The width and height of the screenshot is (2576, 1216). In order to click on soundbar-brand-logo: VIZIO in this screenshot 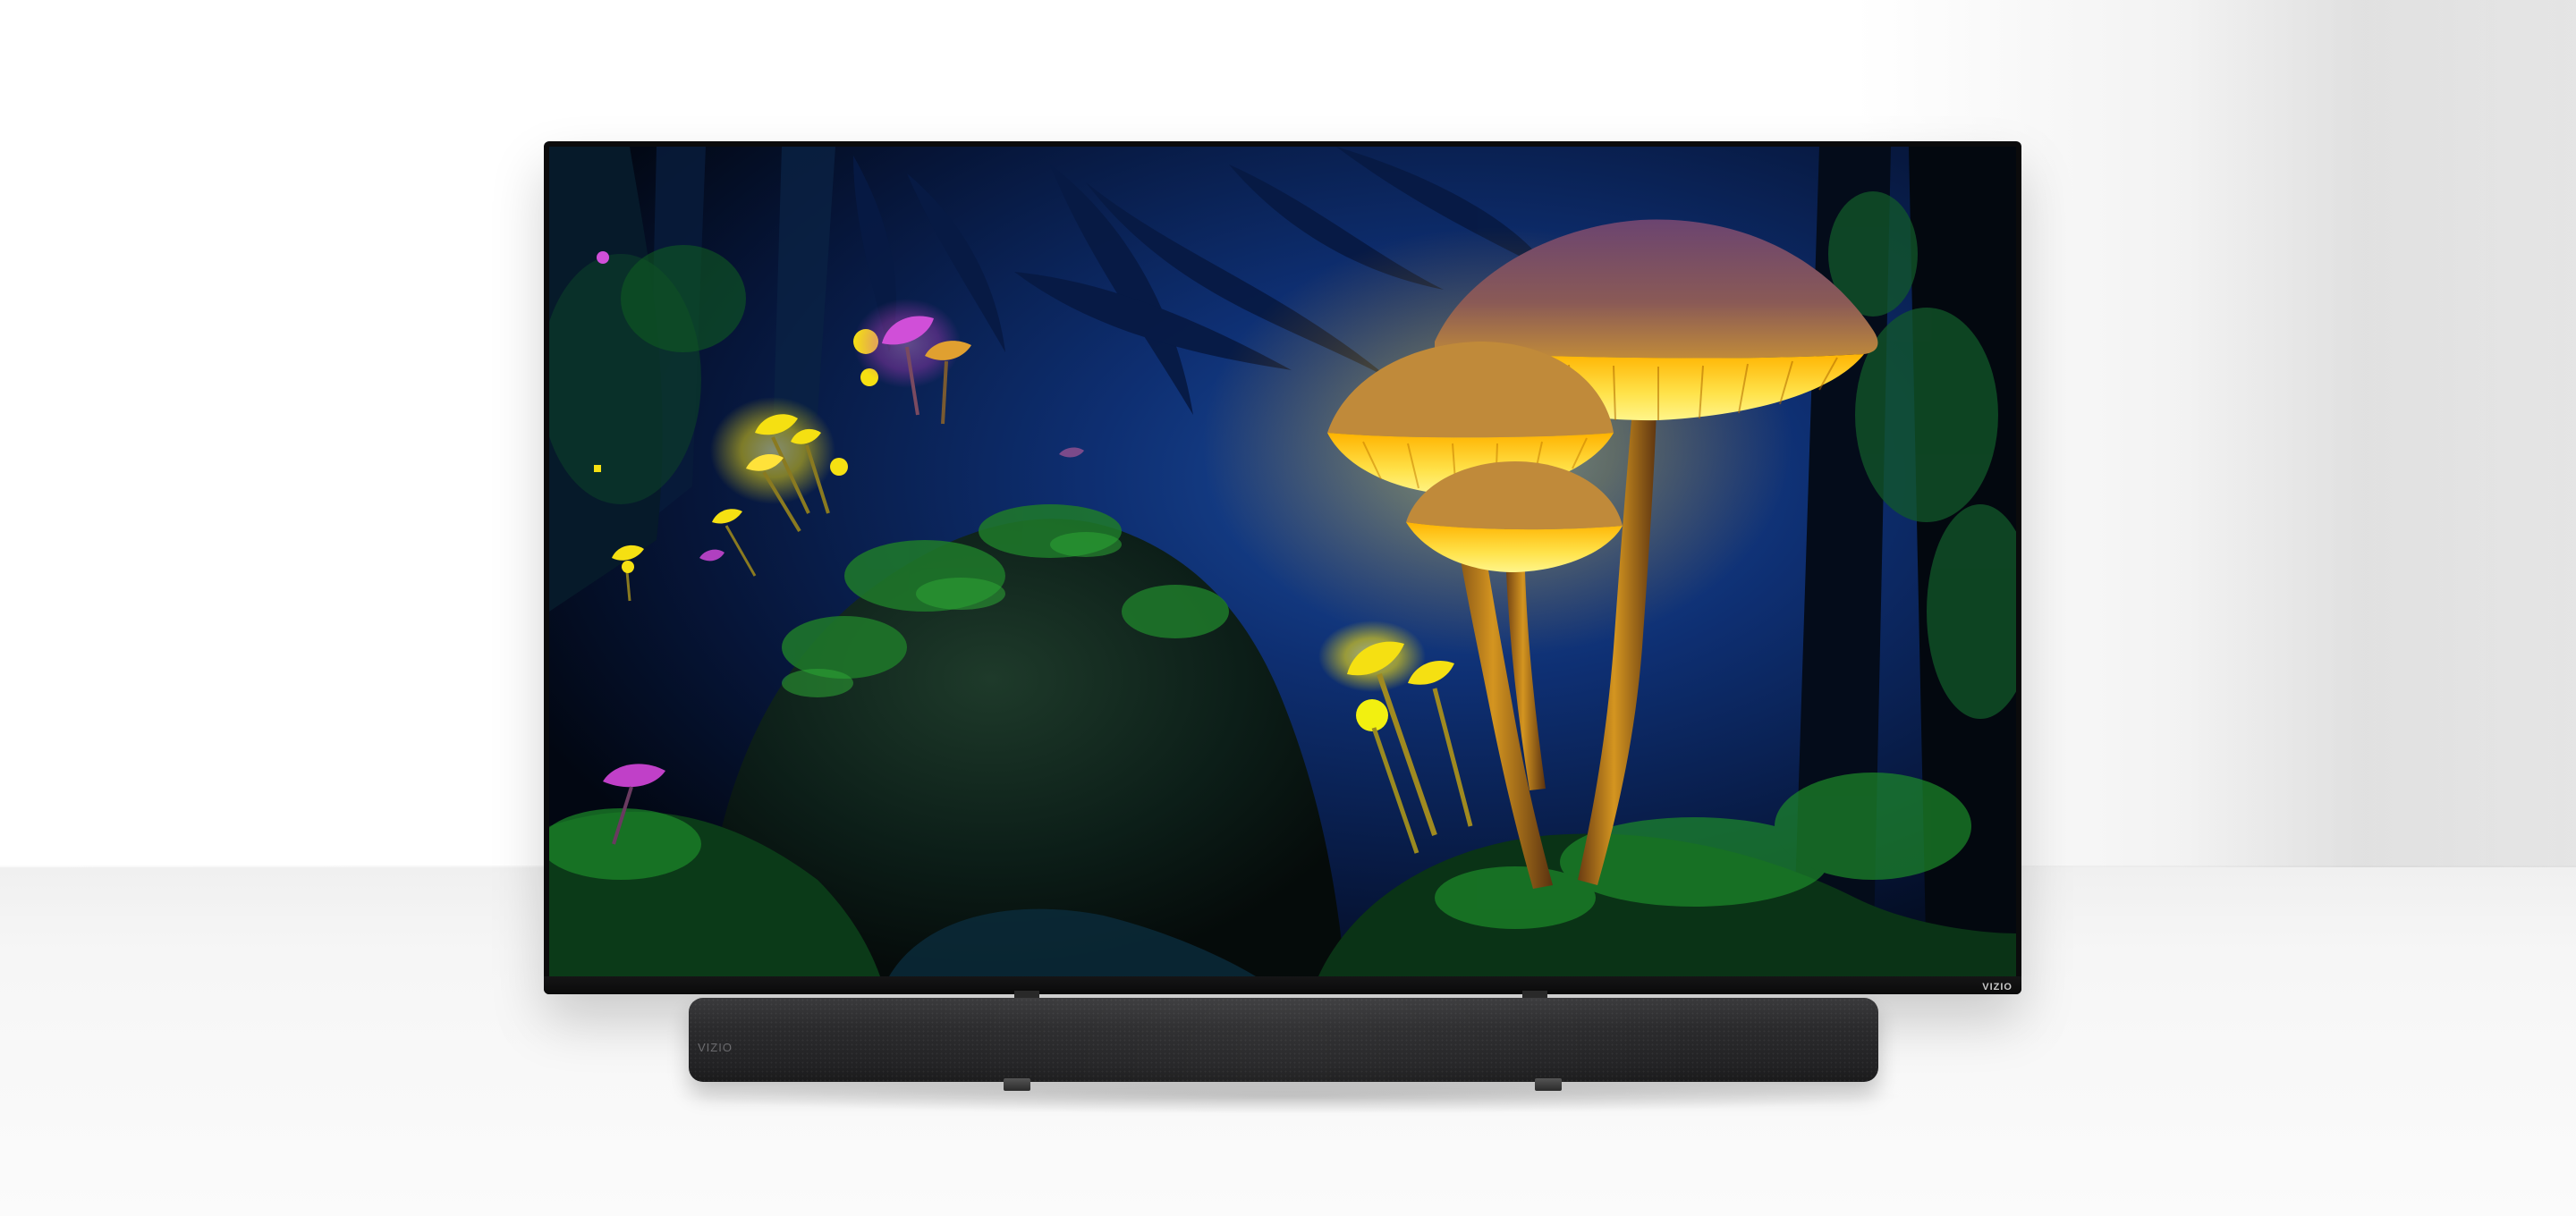, I will do `click(715, 1047)`.